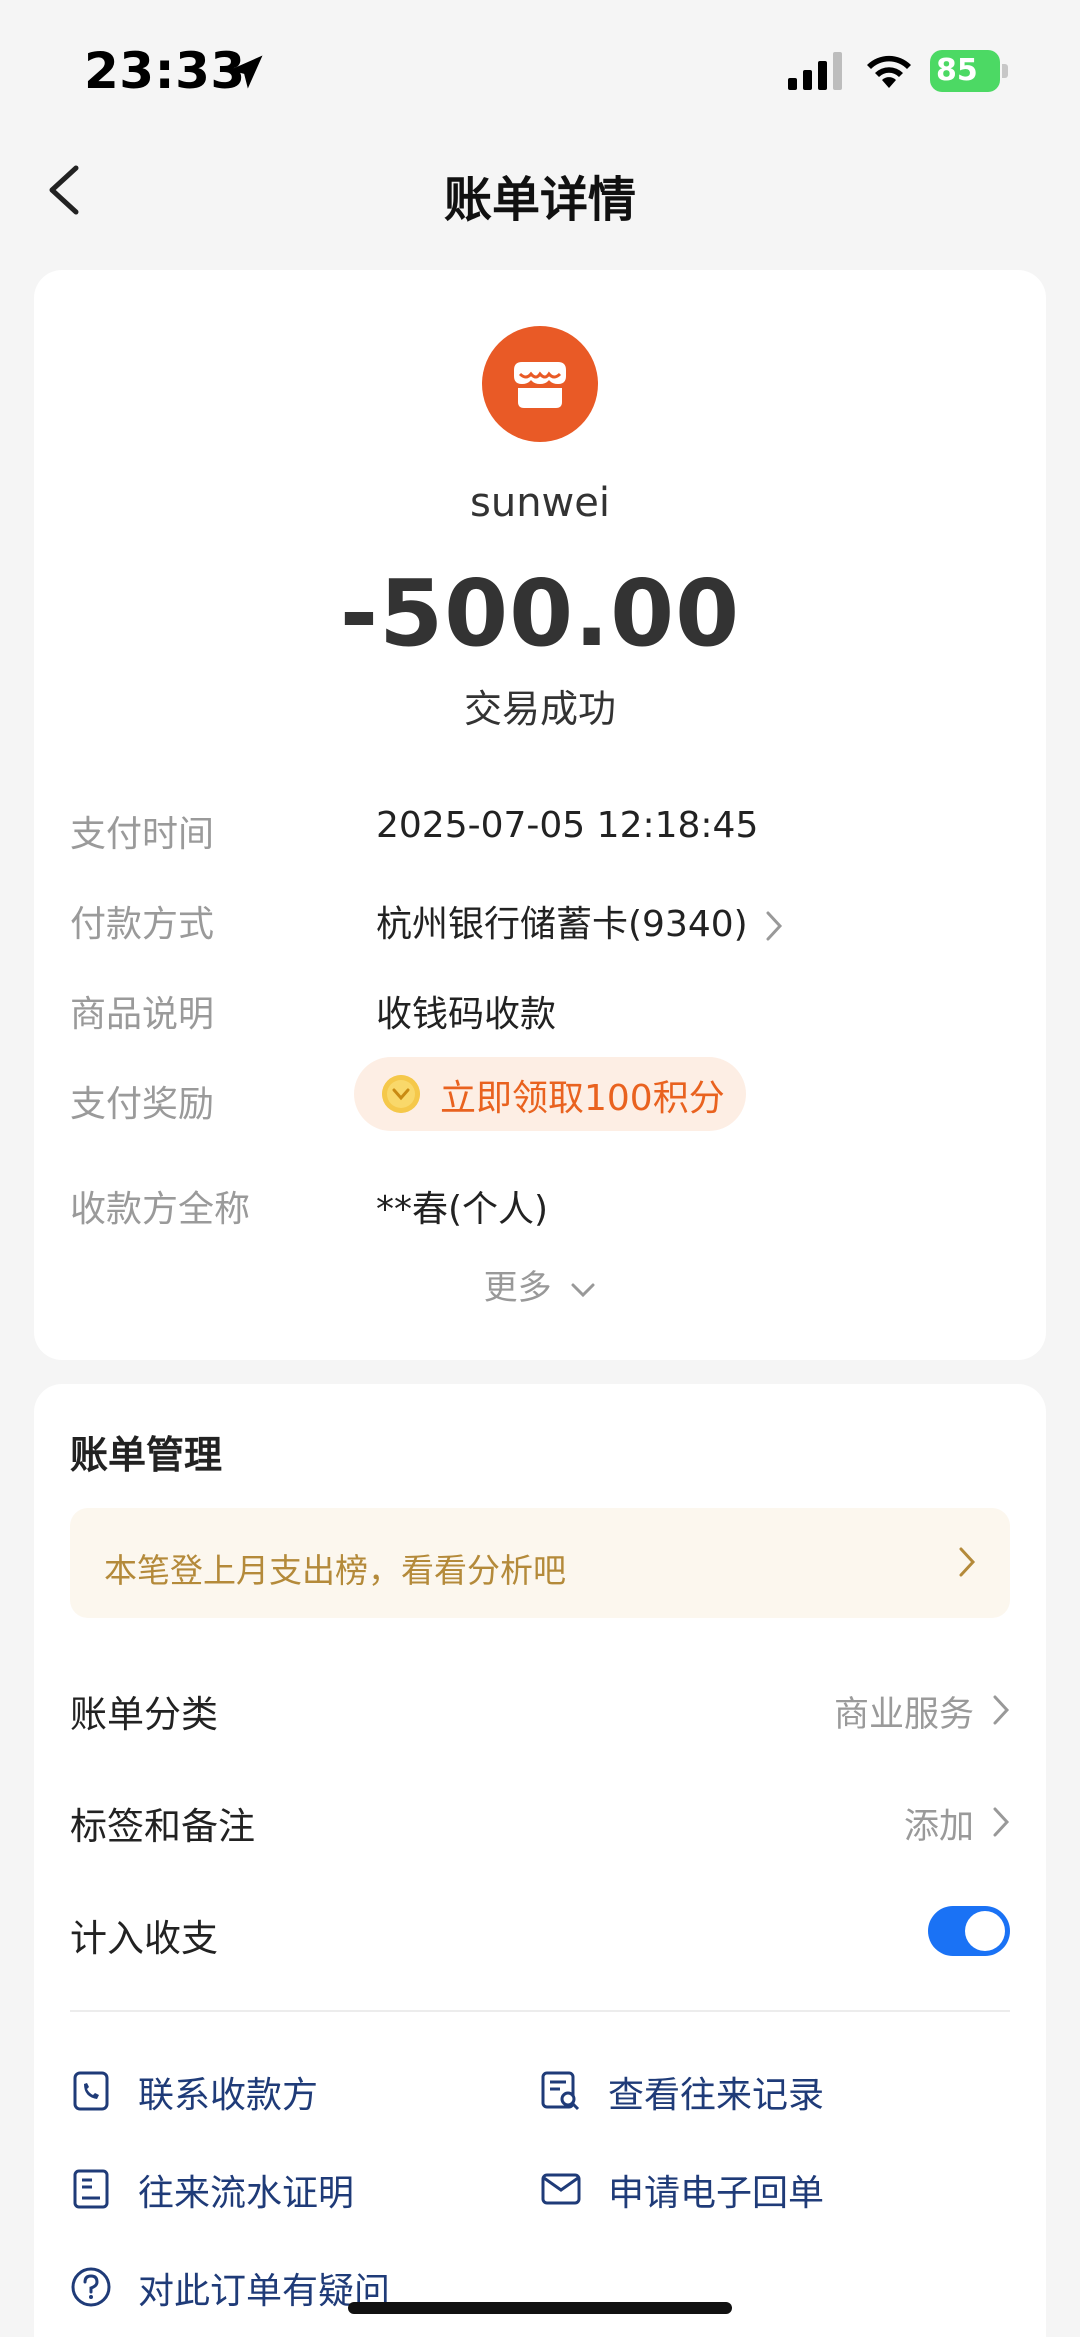  I want to click on more-button: 更多, so click(540, 1284).